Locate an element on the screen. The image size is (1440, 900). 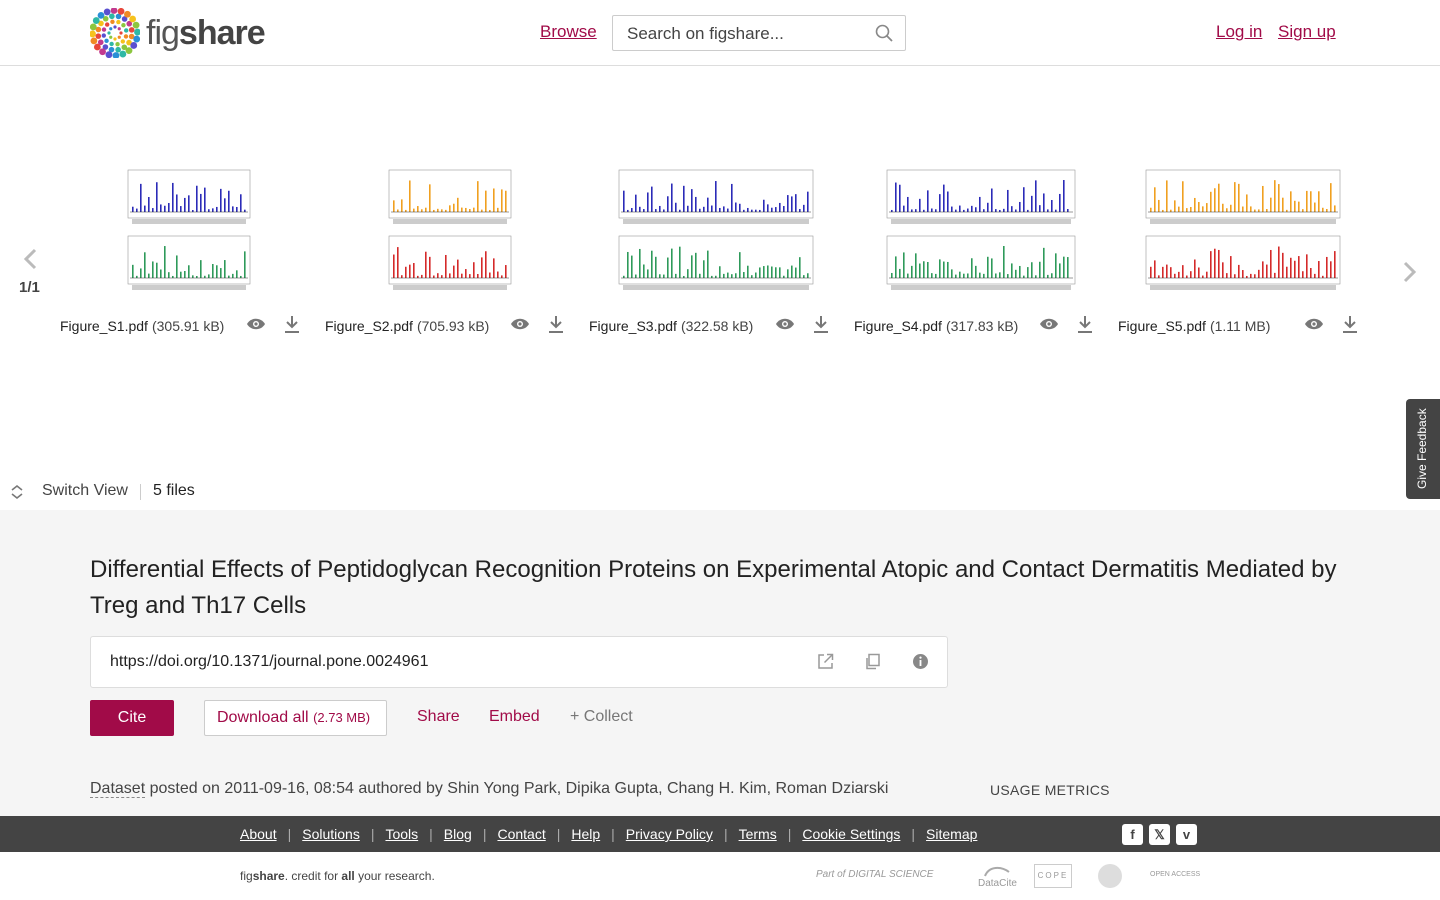
search-icon is located at coordinates (884, 35).